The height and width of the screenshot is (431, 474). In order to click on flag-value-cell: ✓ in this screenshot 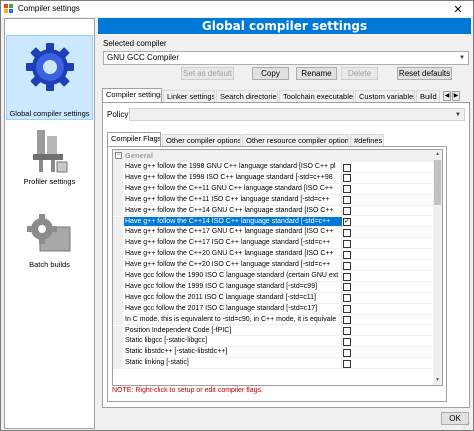, I will do `click(387, 222)`.